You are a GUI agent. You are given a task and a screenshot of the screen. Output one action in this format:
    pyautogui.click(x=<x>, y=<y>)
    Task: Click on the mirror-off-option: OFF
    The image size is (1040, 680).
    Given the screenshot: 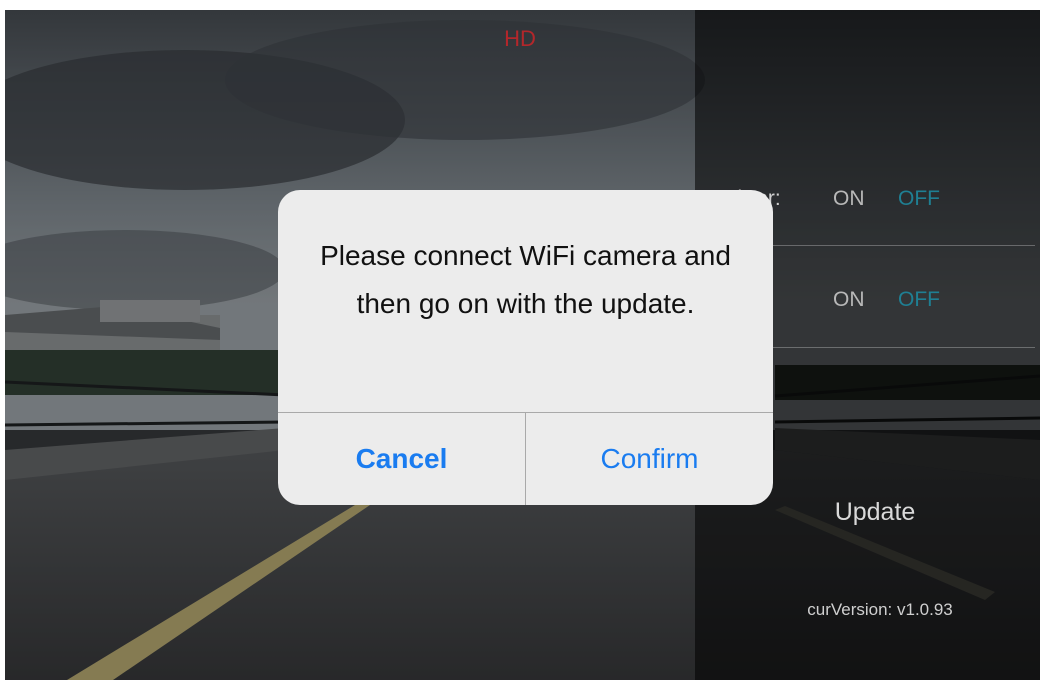 What is the action you would take?
    pyautogui.click(x=919, y=199)
    